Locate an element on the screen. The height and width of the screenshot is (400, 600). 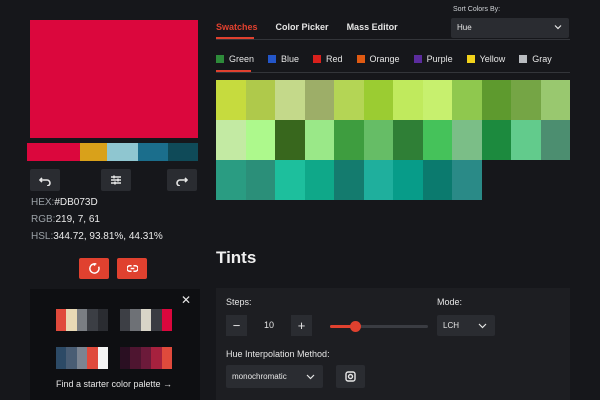
color-wheel-button is located at coordinates (350, 376).